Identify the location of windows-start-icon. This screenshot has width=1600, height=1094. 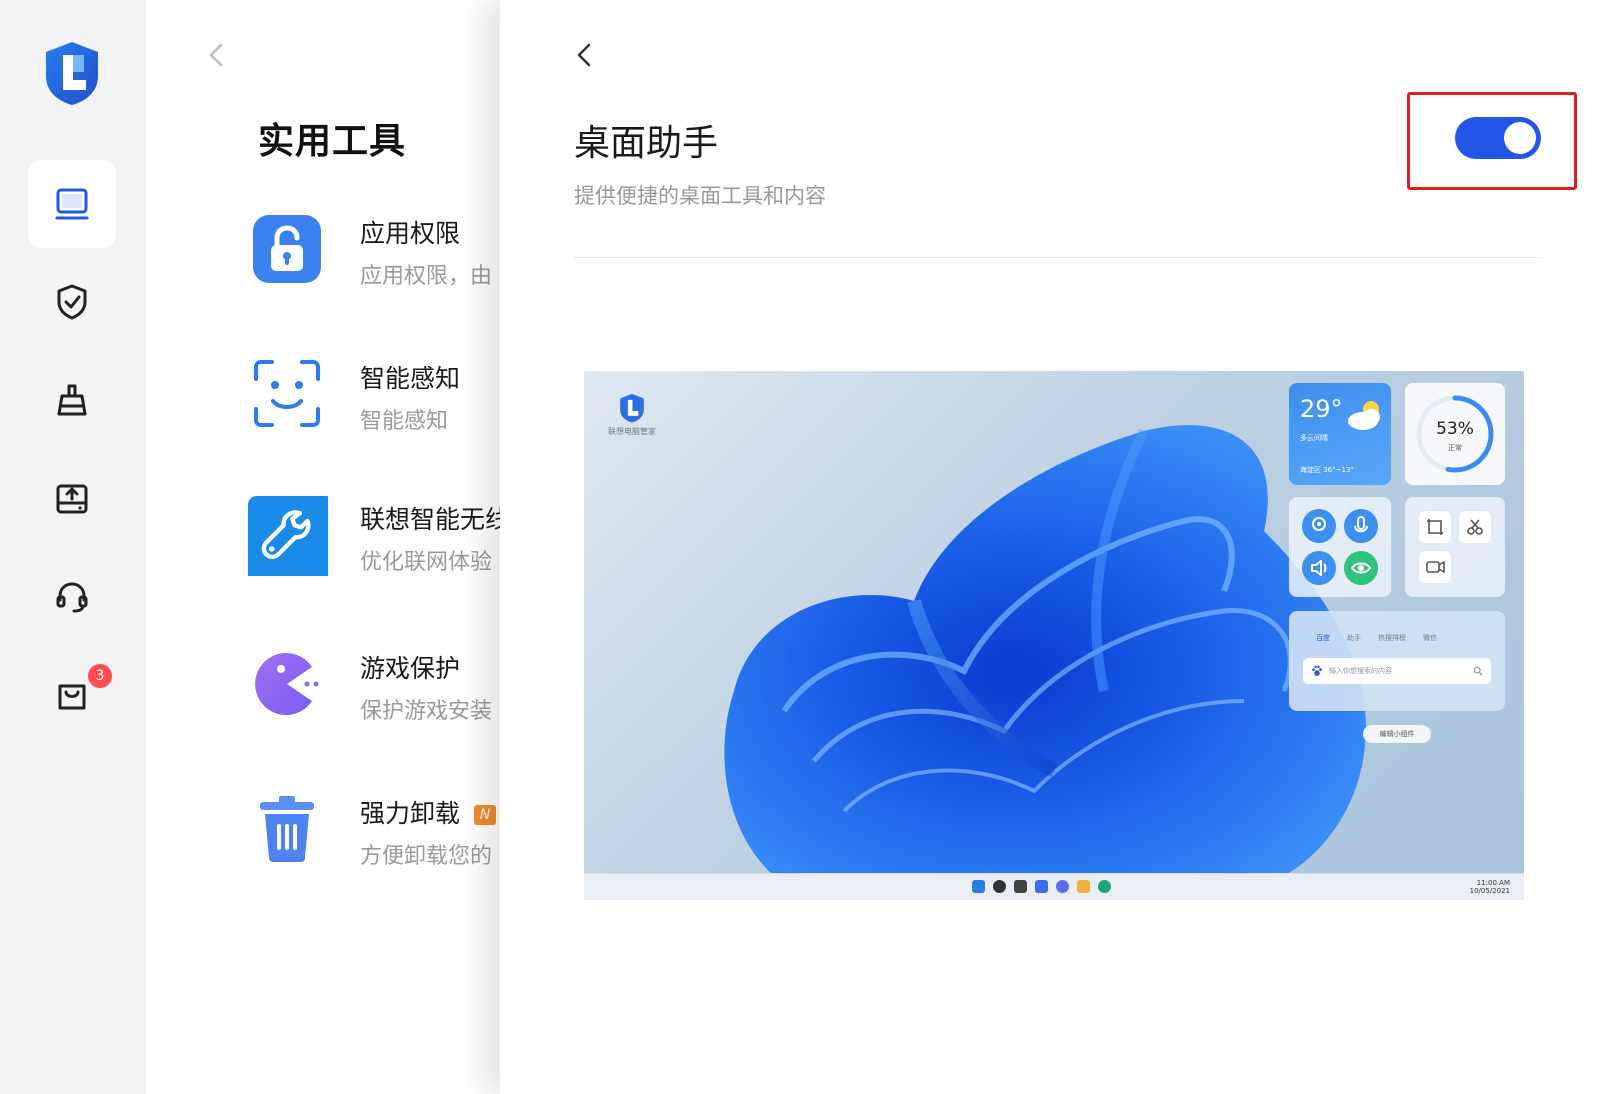
(978, 886).